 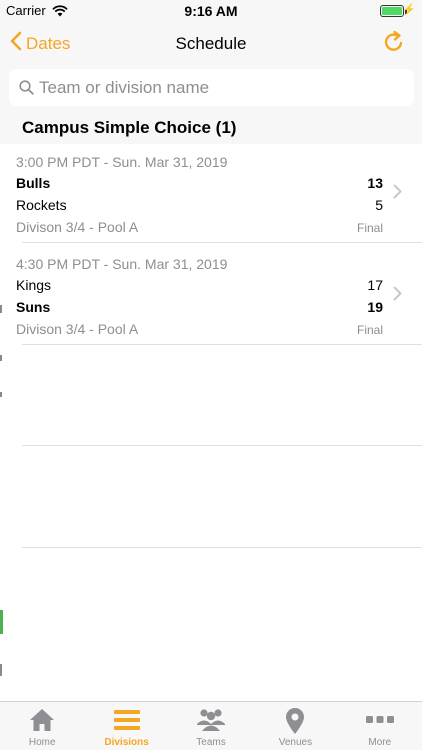 I want to click on refresh-icon, so click(x=394, y=44).